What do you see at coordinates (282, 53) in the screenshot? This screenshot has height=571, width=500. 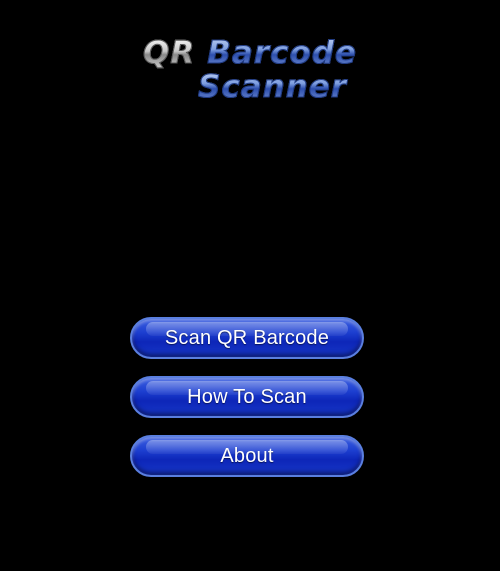 I see `logo-barcode-text: Barcode` at bounding box center [282, 53].